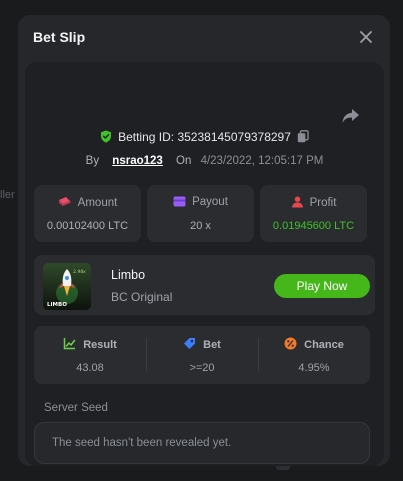 Image resolution: width=403 pixels, height=481 pixels. What do you see at coordinates (106, 138) in the screenshot?
I see `shield-check-icon` at bounding box center [106, 138].